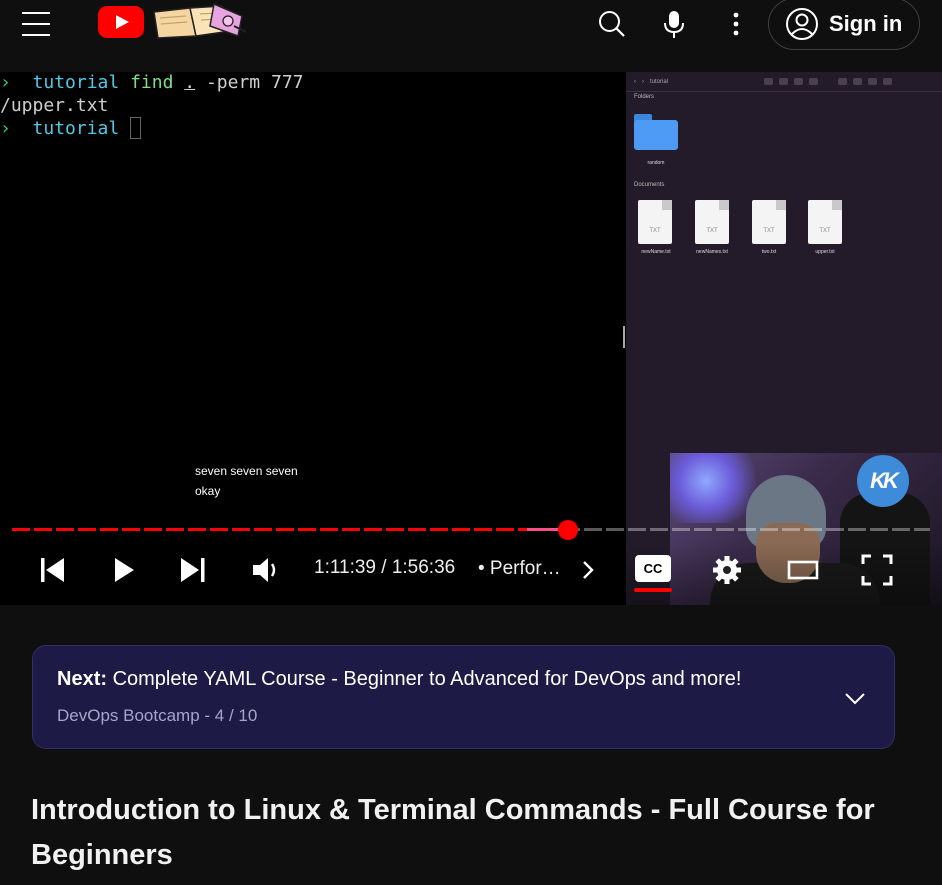  I want to click on chevron-down-icon, so click(855, 698).